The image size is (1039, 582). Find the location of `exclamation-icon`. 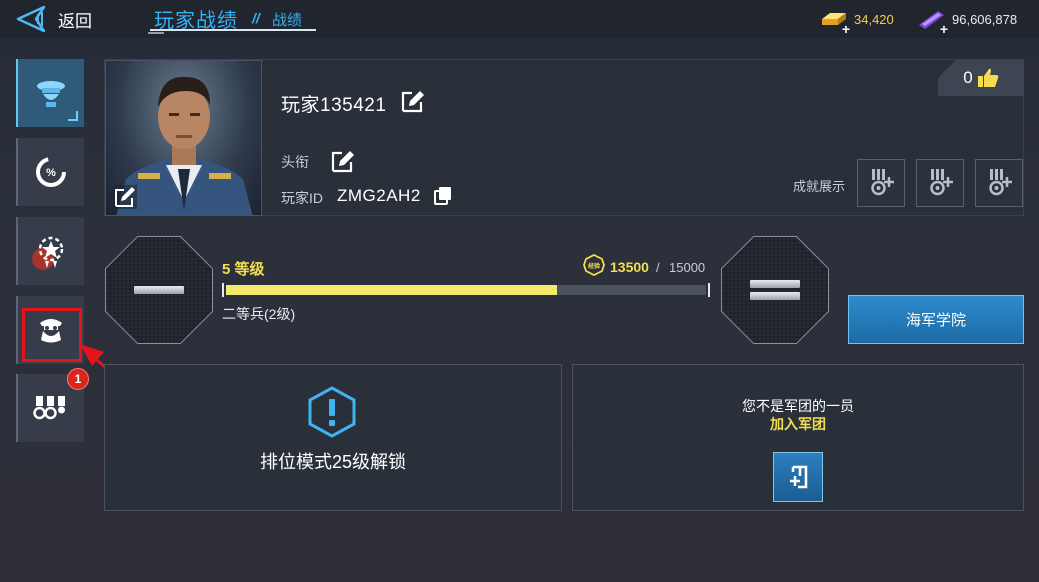

exclamation-icon is located at coordinates (332, 412).